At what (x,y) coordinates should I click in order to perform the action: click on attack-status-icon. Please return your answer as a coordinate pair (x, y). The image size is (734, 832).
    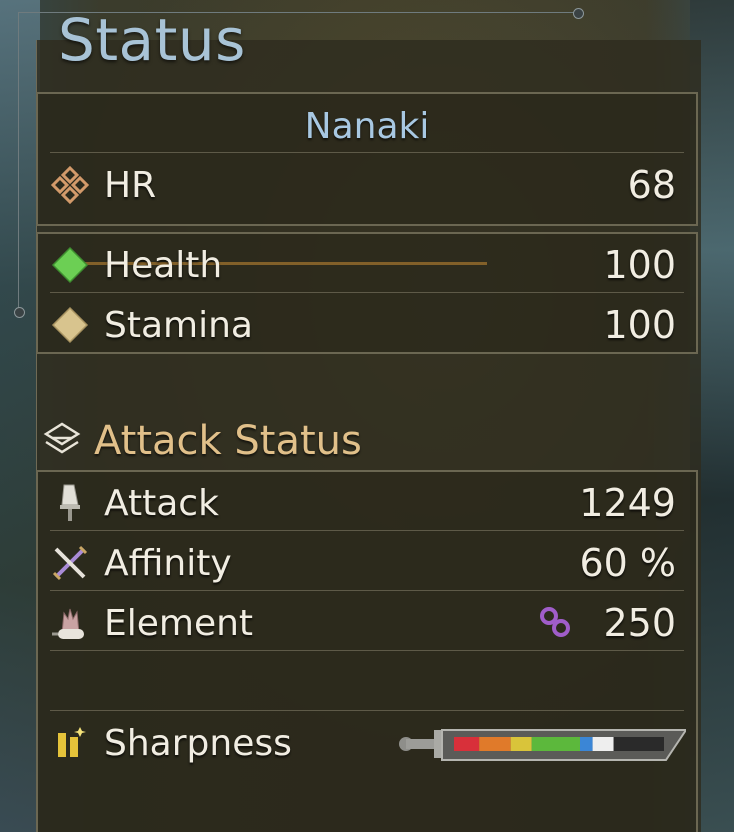
    Looking at the image, I should click on (62, 440).